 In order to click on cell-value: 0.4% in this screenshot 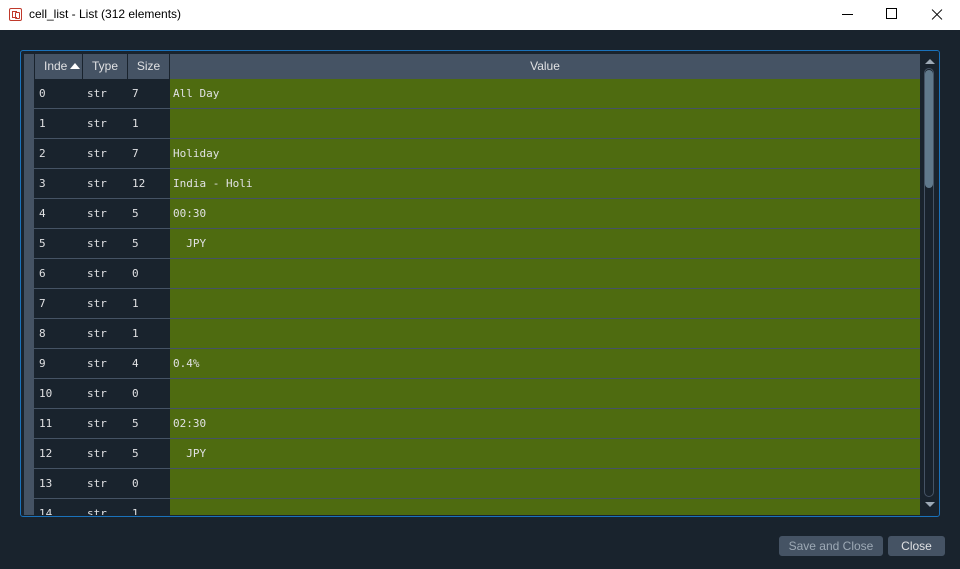, I will do `click(545, 363)`.